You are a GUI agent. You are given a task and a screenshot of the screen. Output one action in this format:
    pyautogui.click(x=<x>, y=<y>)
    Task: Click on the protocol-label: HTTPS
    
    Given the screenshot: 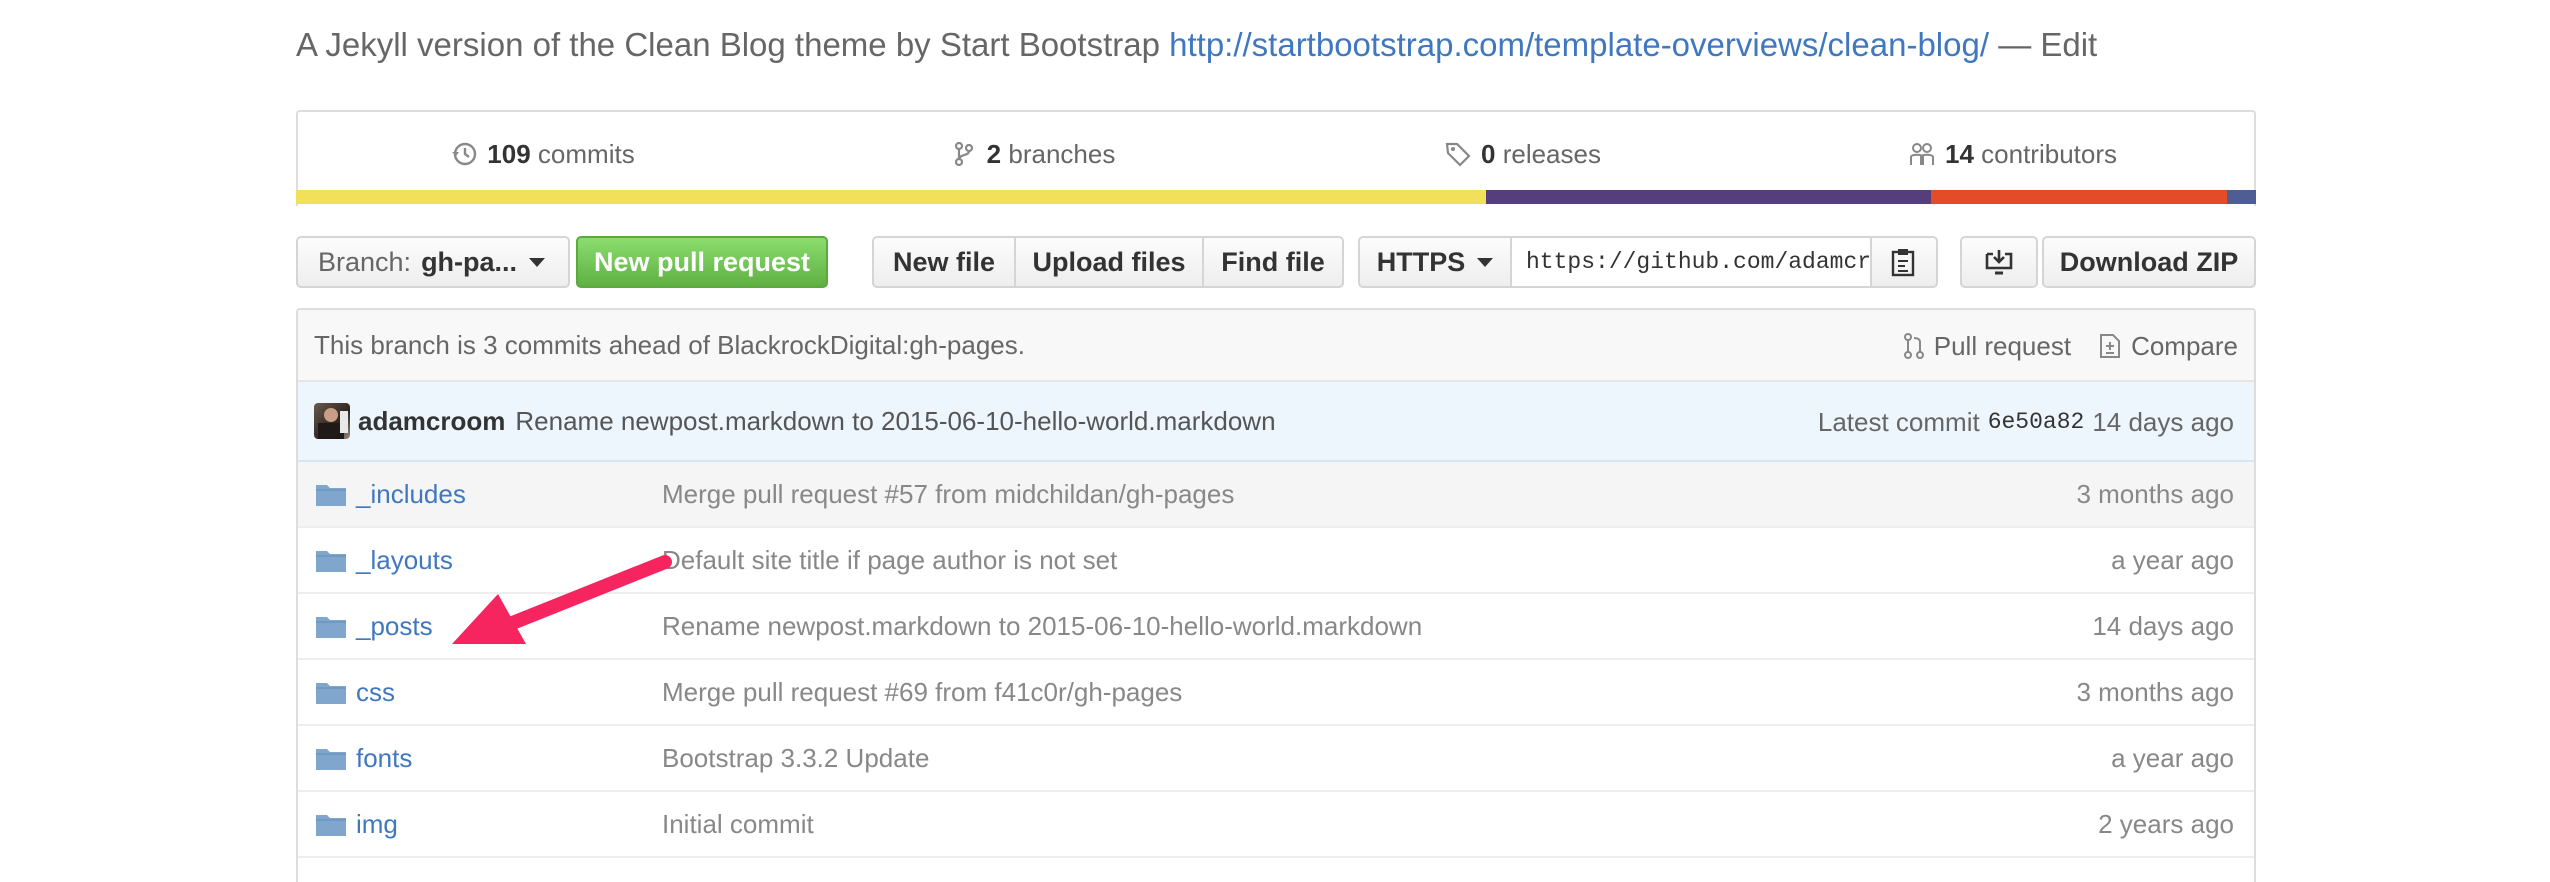 What is the action you would take?
    pyautogui.click(x=1421, y=261)
    